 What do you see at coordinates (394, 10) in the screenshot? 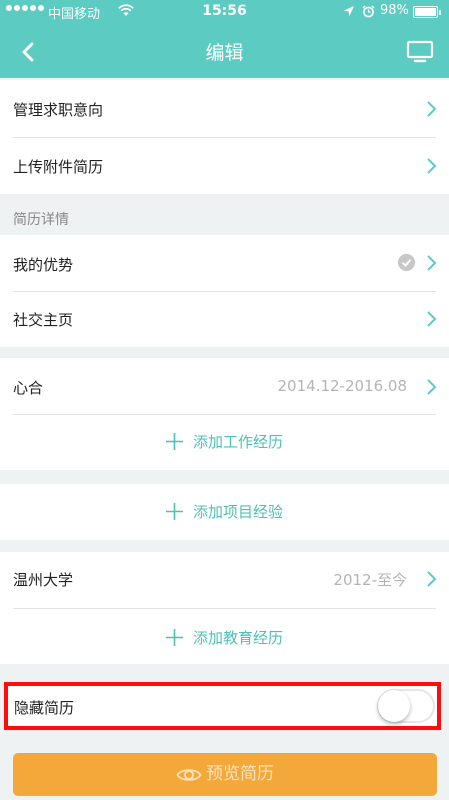
I see `battery-percent: 98%` at bounding box center [394, 10].